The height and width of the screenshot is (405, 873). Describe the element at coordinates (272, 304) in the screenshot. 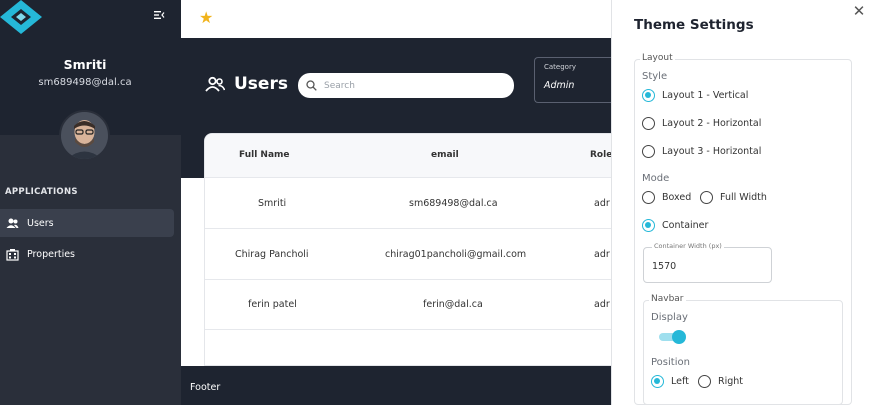

I see `cell-full-name: ferin patel` at that location.